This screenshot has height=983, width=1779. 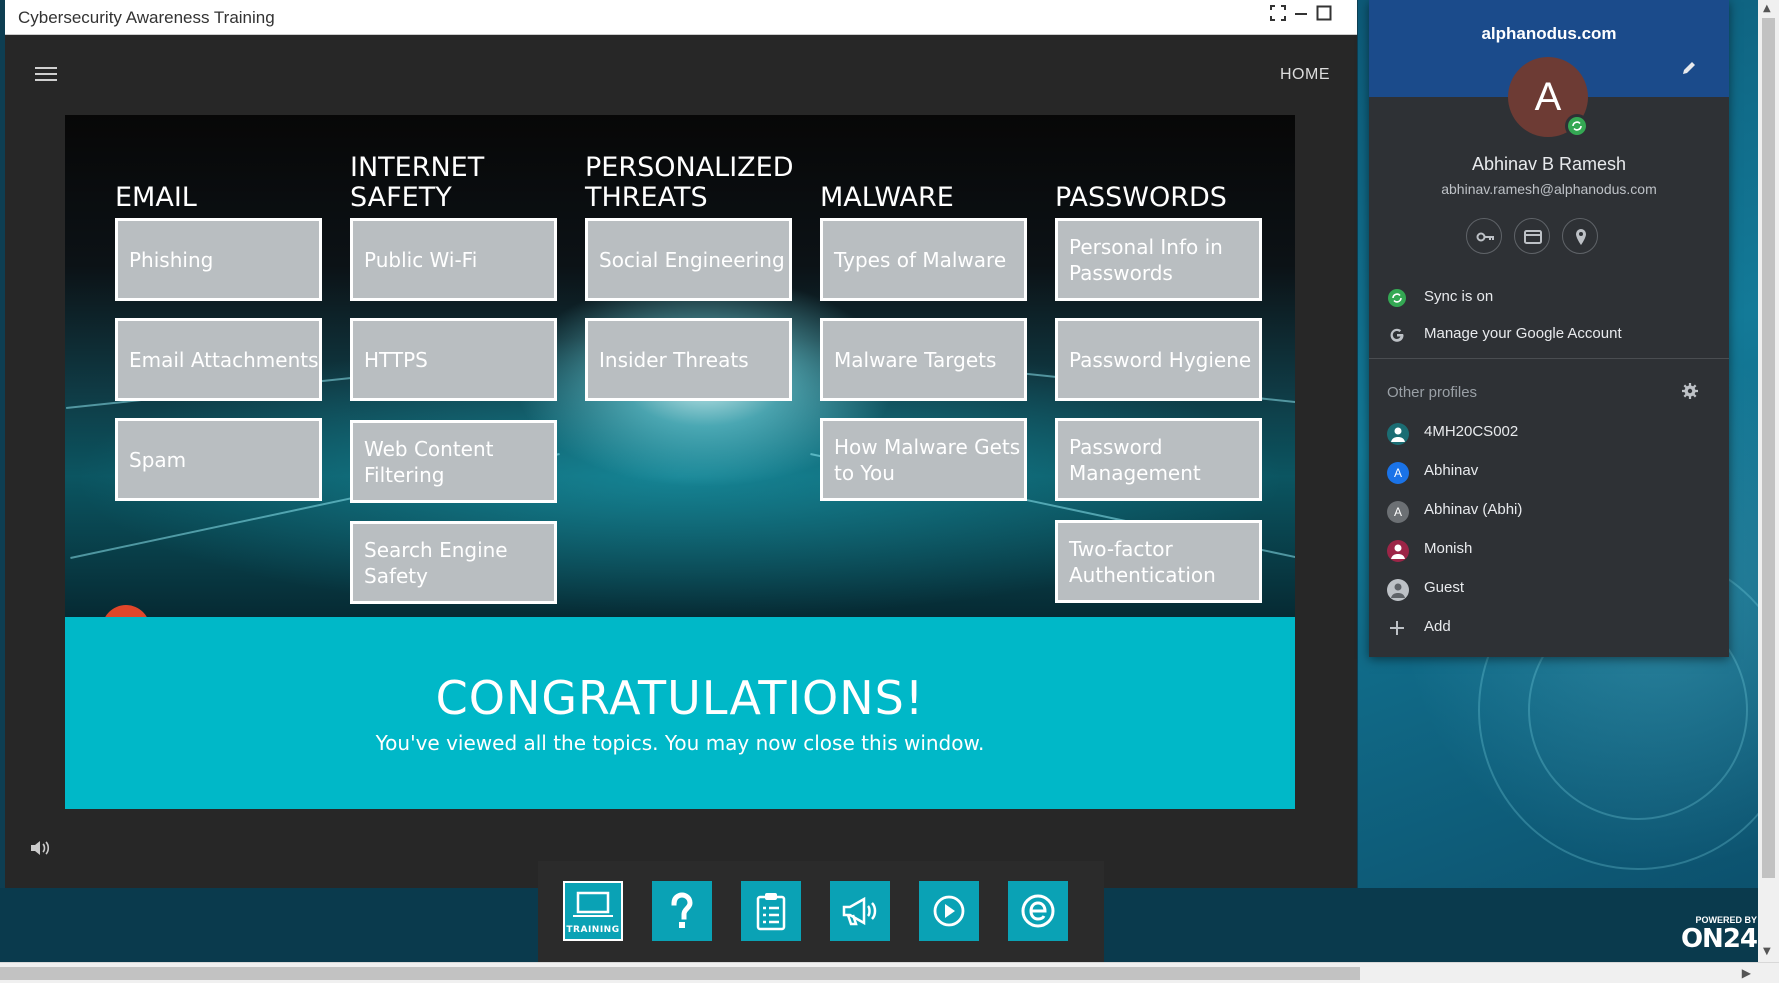 I want to click on topic-two-factor-authentication: Two-factor Authentication, so click(x=1158, y=561).